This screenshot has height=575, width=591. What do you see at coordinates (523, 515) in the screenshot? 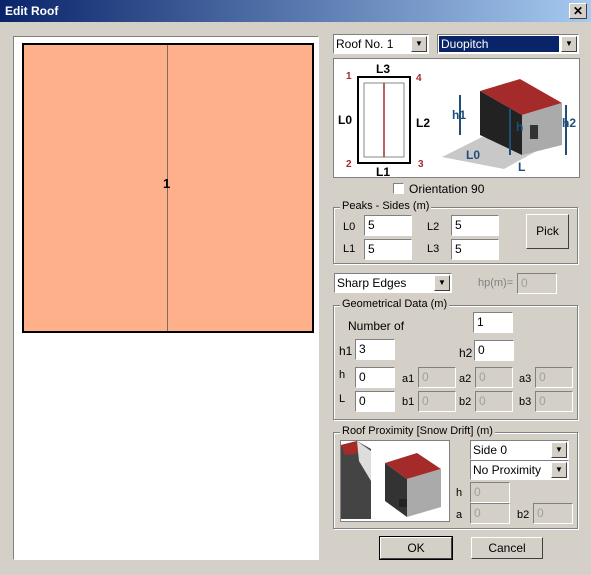
I see `prox-b2-label: b2` at bounding box center [523, 515].